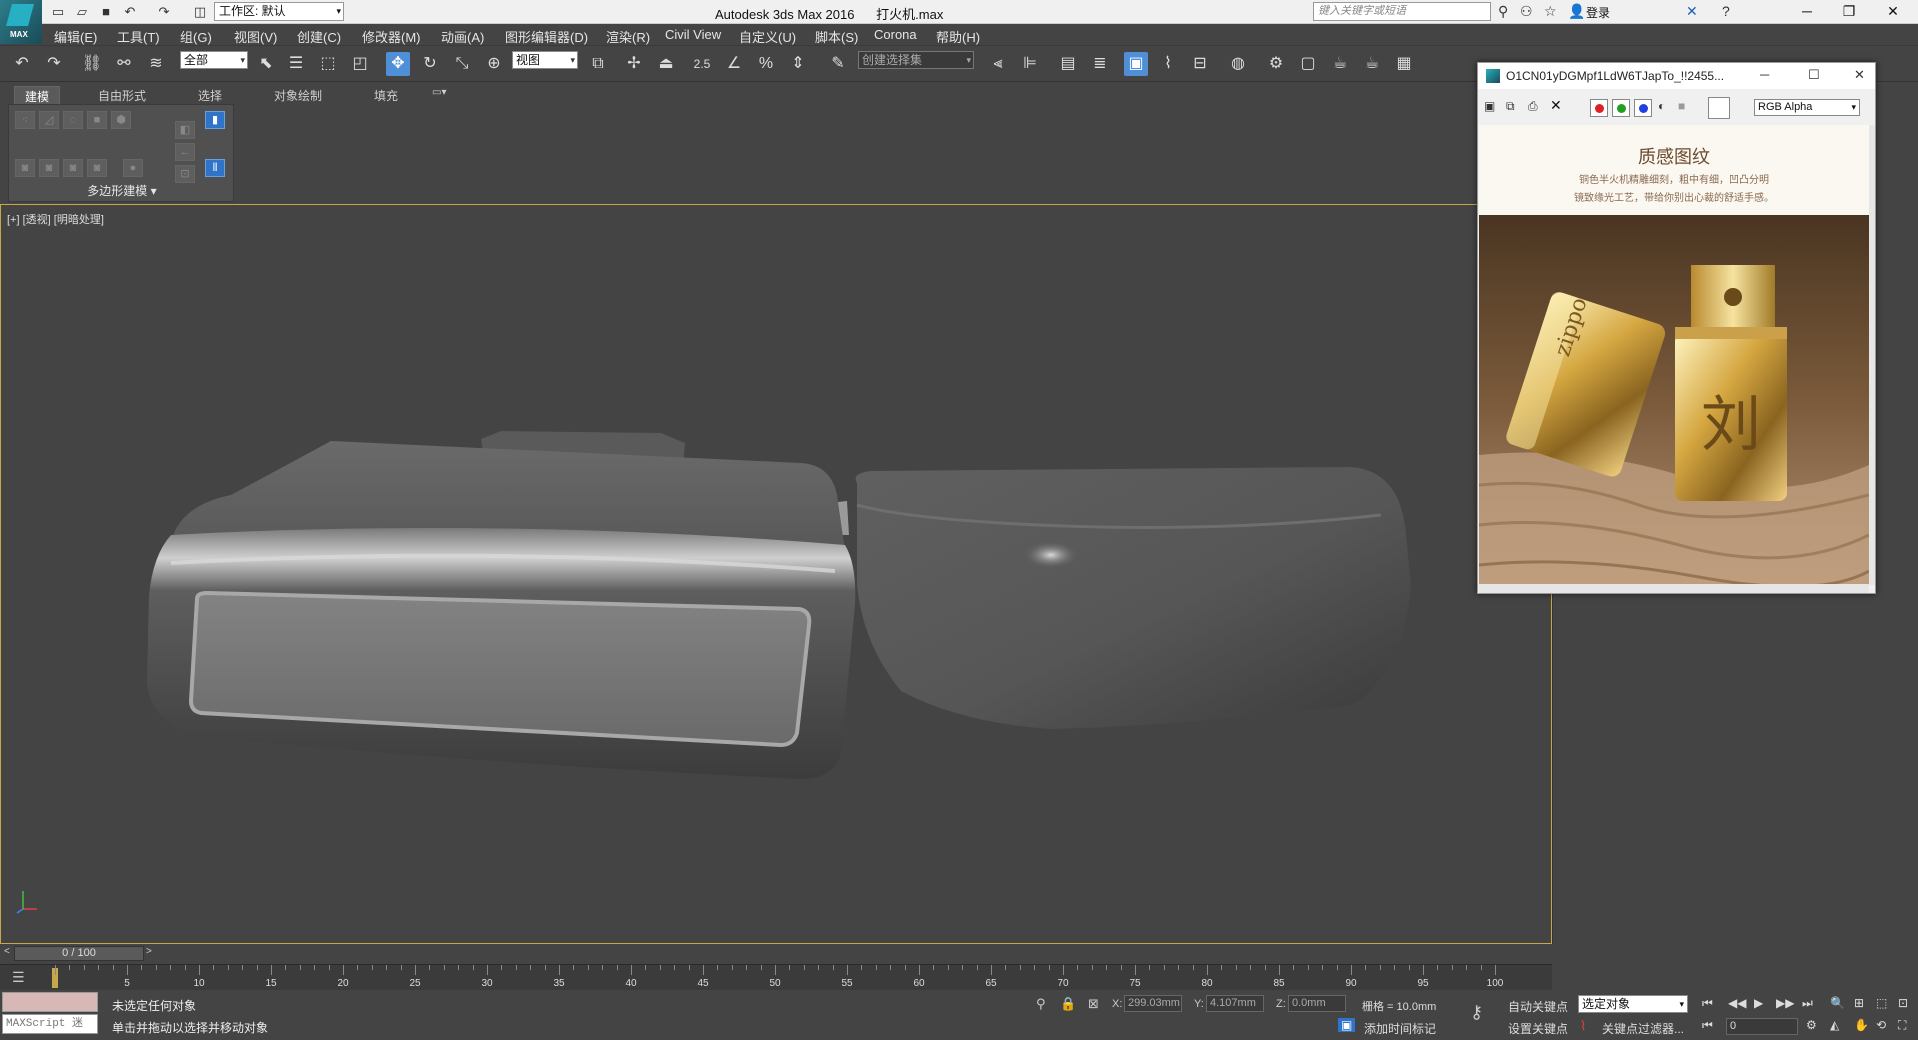  I want to click on select-and-place-icon: ⊕, so click(494, 64).